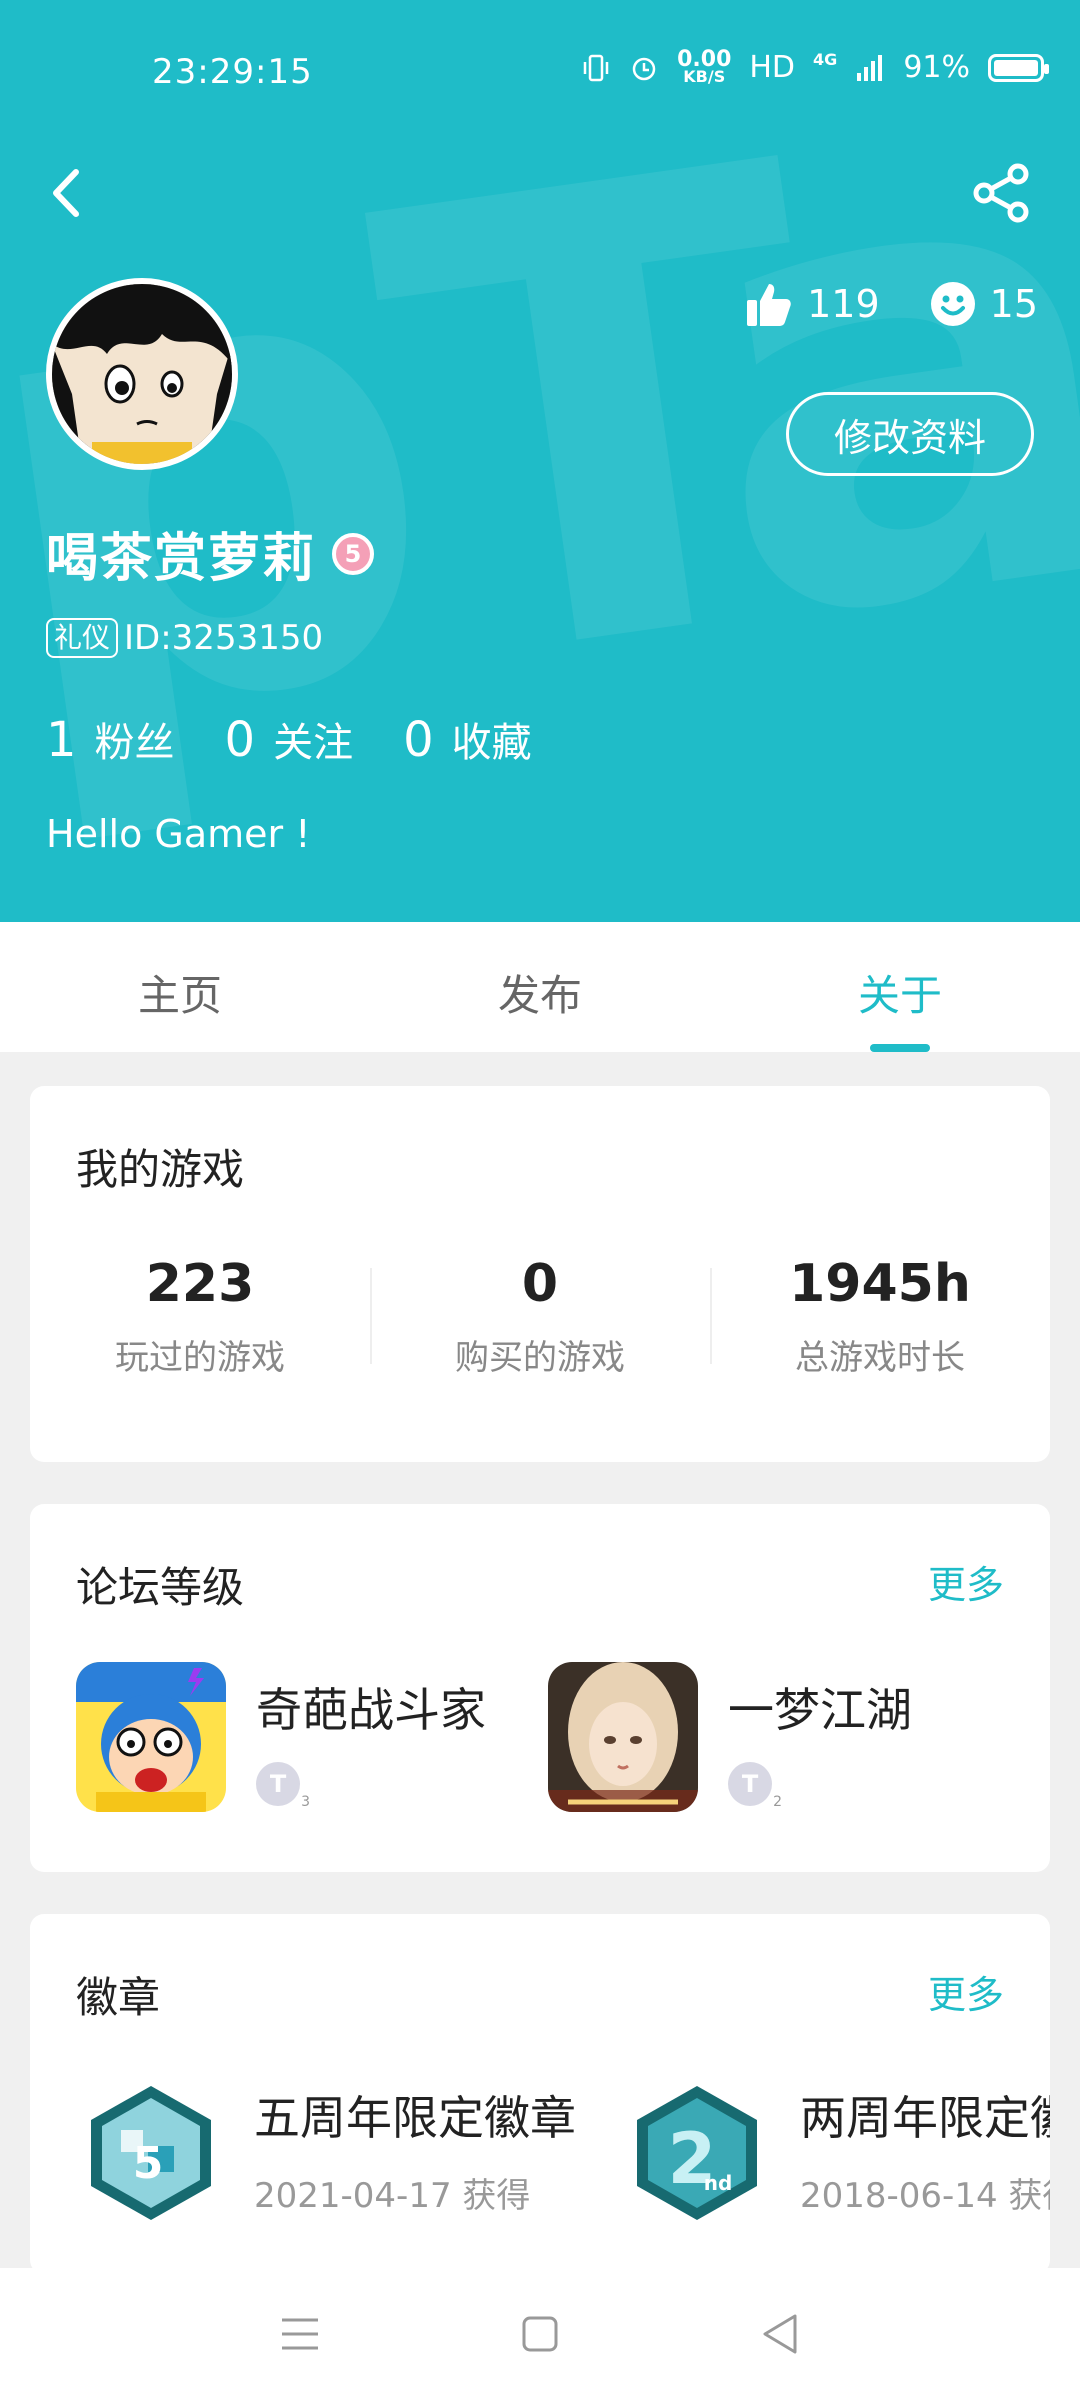 The width and height of the screenshot is (1080, 2400). What do you see at coordinates (232, 72) in the screenshot?
I see `status-time: 23:29:15` at bounding box center [232, 72].